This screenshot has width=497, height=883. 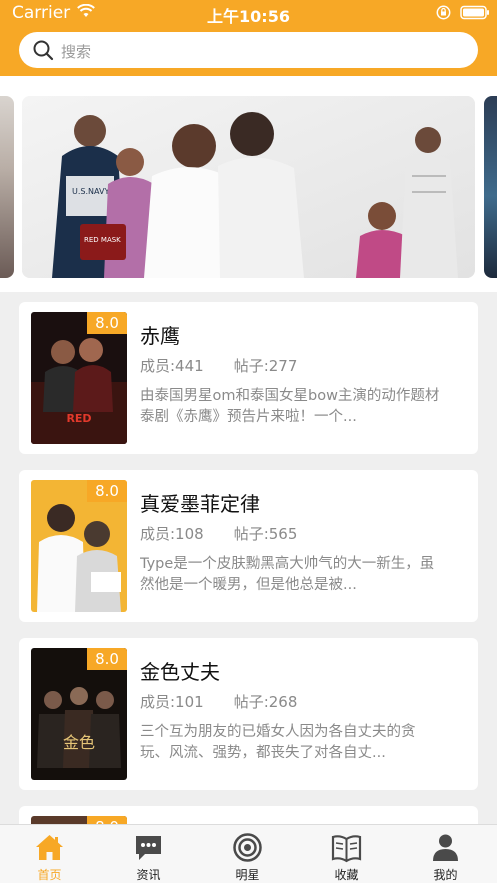 What do you see at coordinates (49, 875) in the screenshot?
I see `tab-label: 首页` at bounding box center [49, 875].